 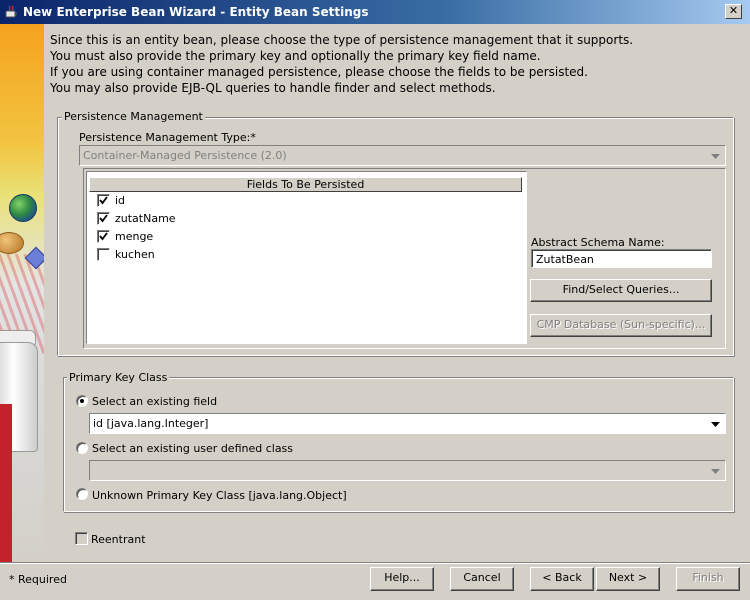 I want to click on back-button: < Back, so click(x=562, y=579).